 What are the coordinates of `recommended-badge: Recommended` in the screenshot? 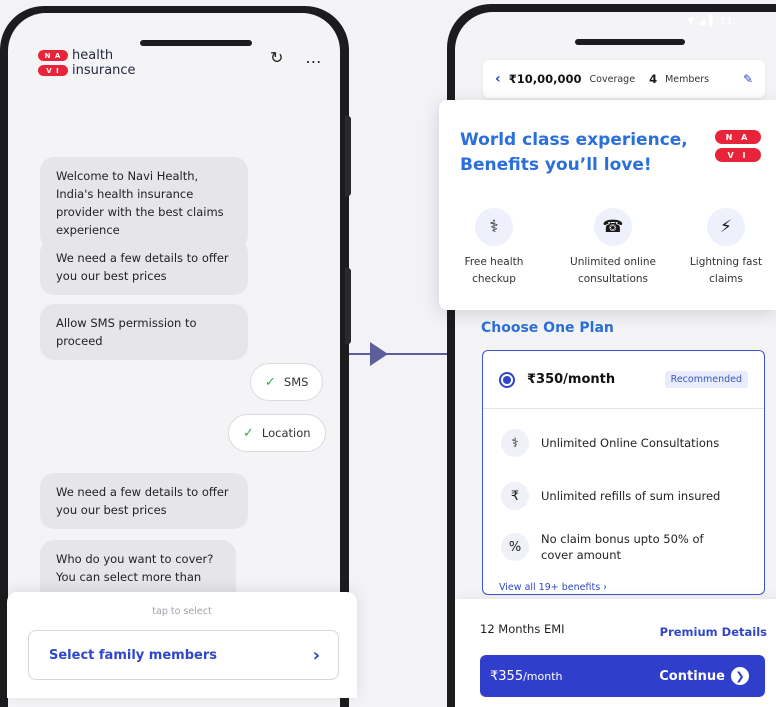 It's located at (706, 379).